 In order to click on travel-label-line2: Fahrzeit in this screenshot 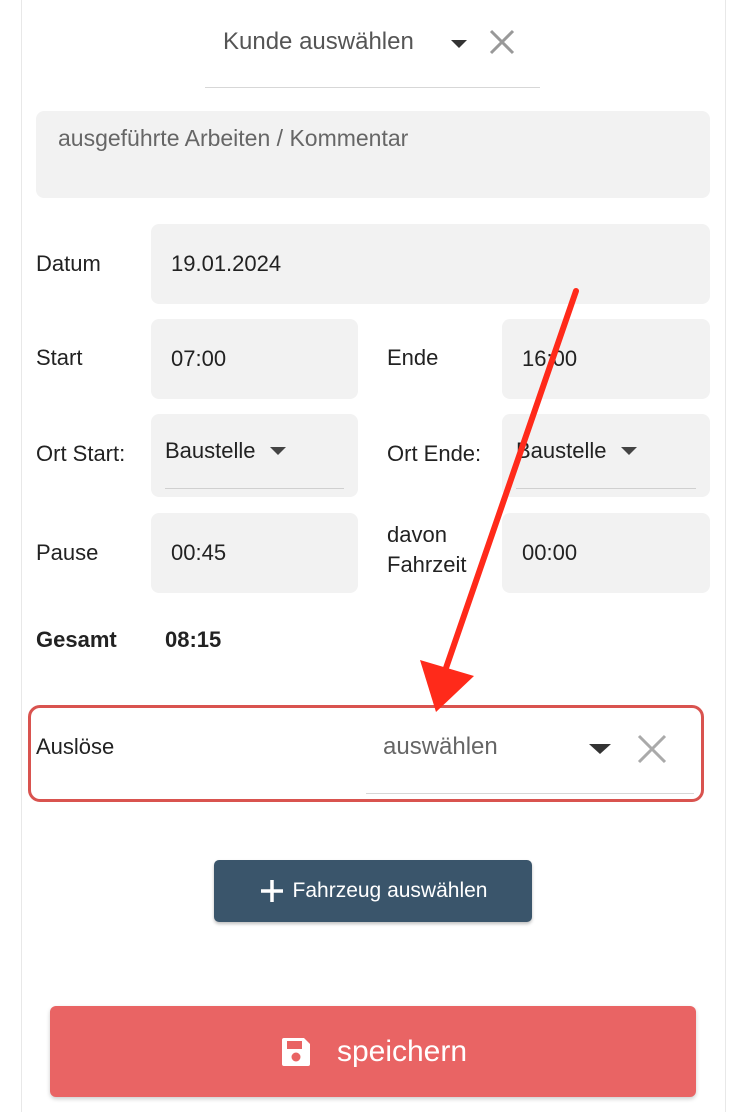, I will do `click(427, 564)`.